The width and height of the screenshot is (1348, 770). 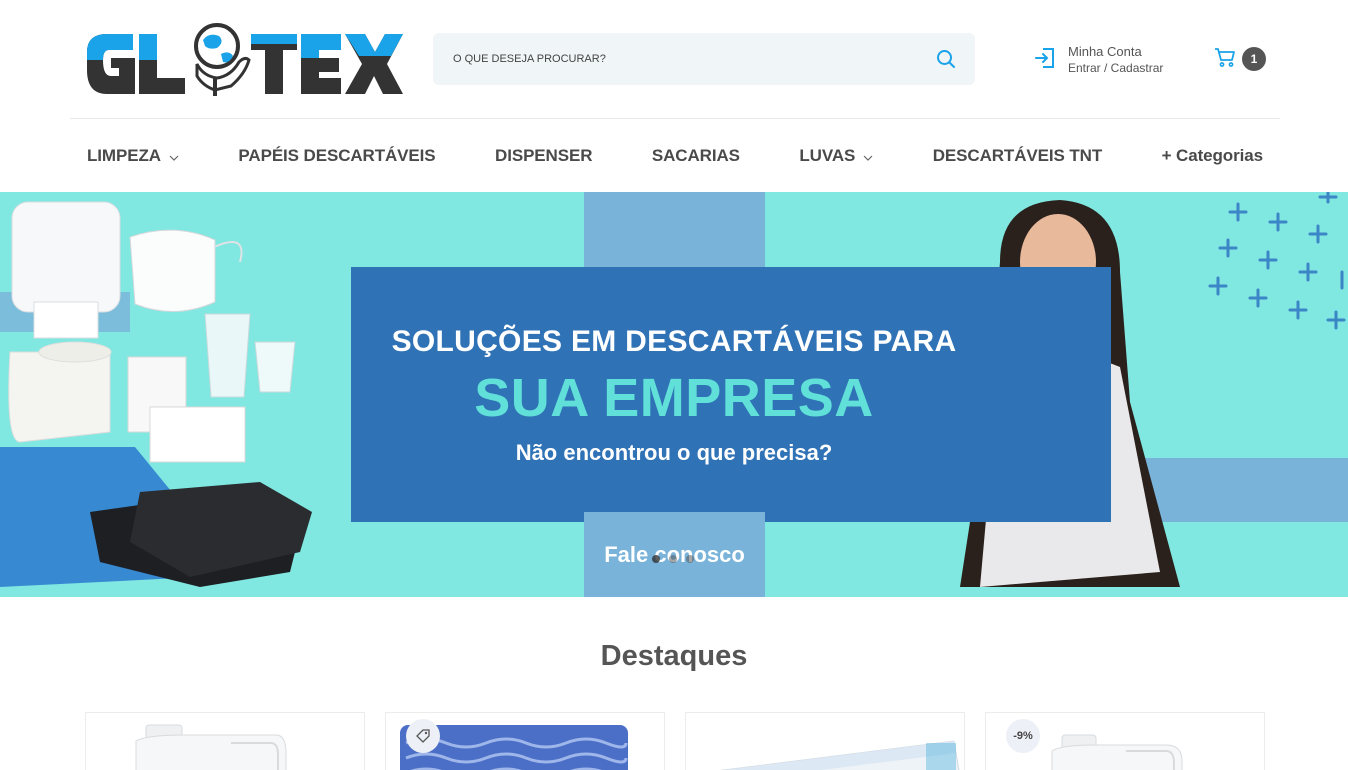 What do you see at coordinates (124, 155) in the screenshot?
I see `nav-label: LIMPEZA` at bounding box center [124, 155].